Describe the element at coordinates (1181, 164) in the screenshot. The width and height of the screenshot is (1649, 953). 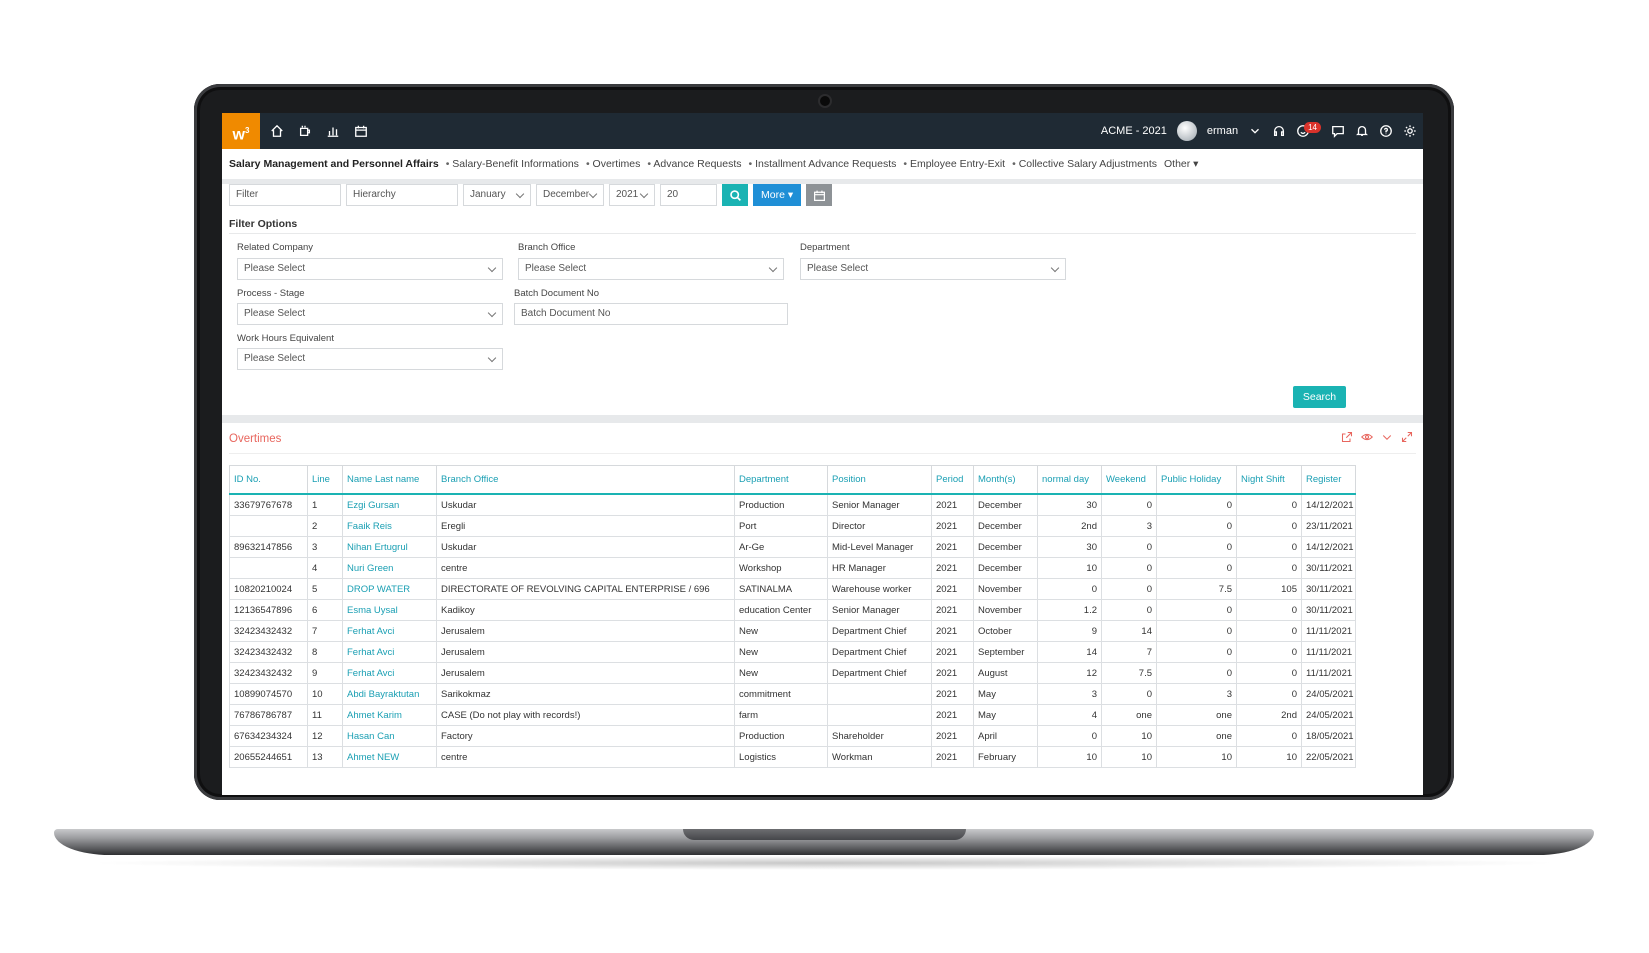
I see `nav-other-menu: Other ▾` at that location.